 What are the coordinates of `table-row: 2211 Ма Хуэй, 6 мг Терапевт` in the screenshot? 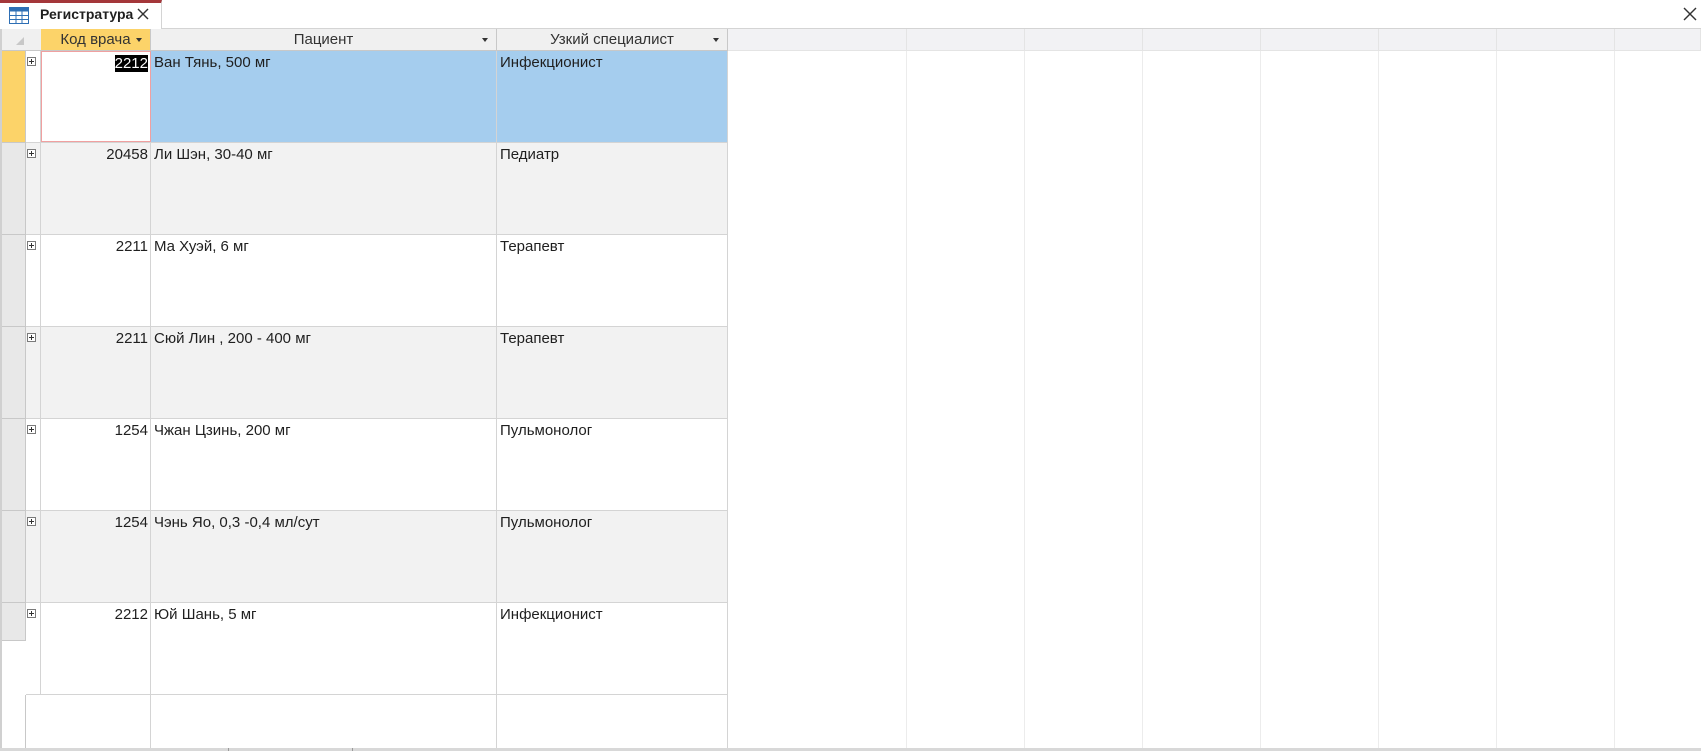 It's located at (377, 281).